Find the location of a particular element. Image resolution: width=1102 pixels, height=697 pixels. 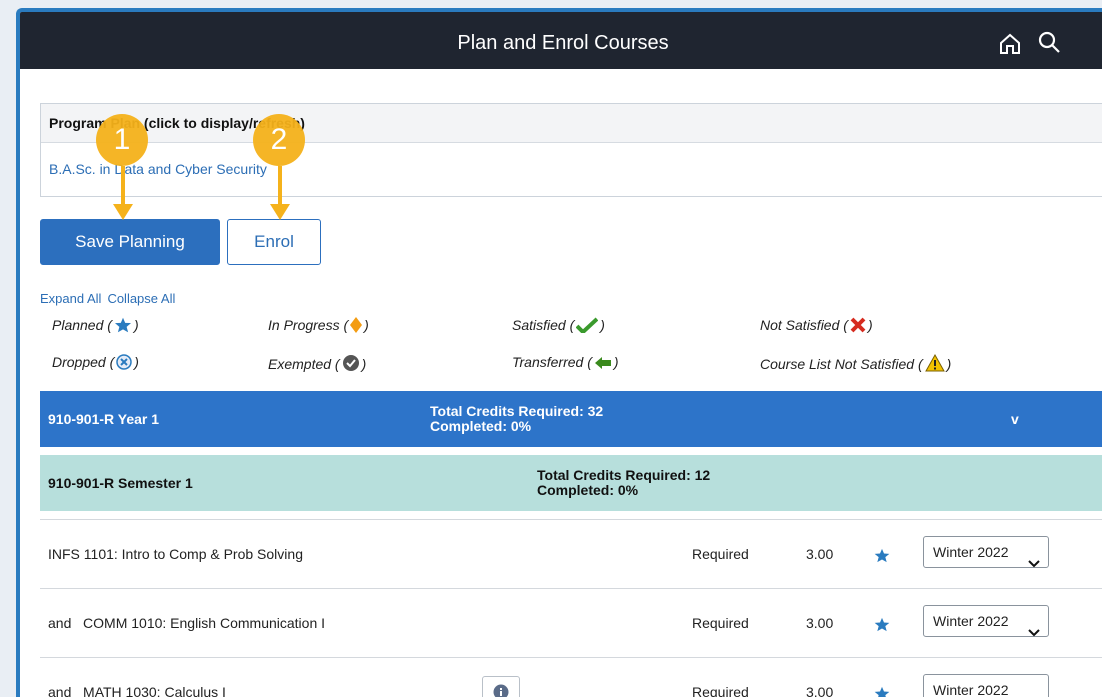

year-toggle: v is located at coordinates (1015, 419).